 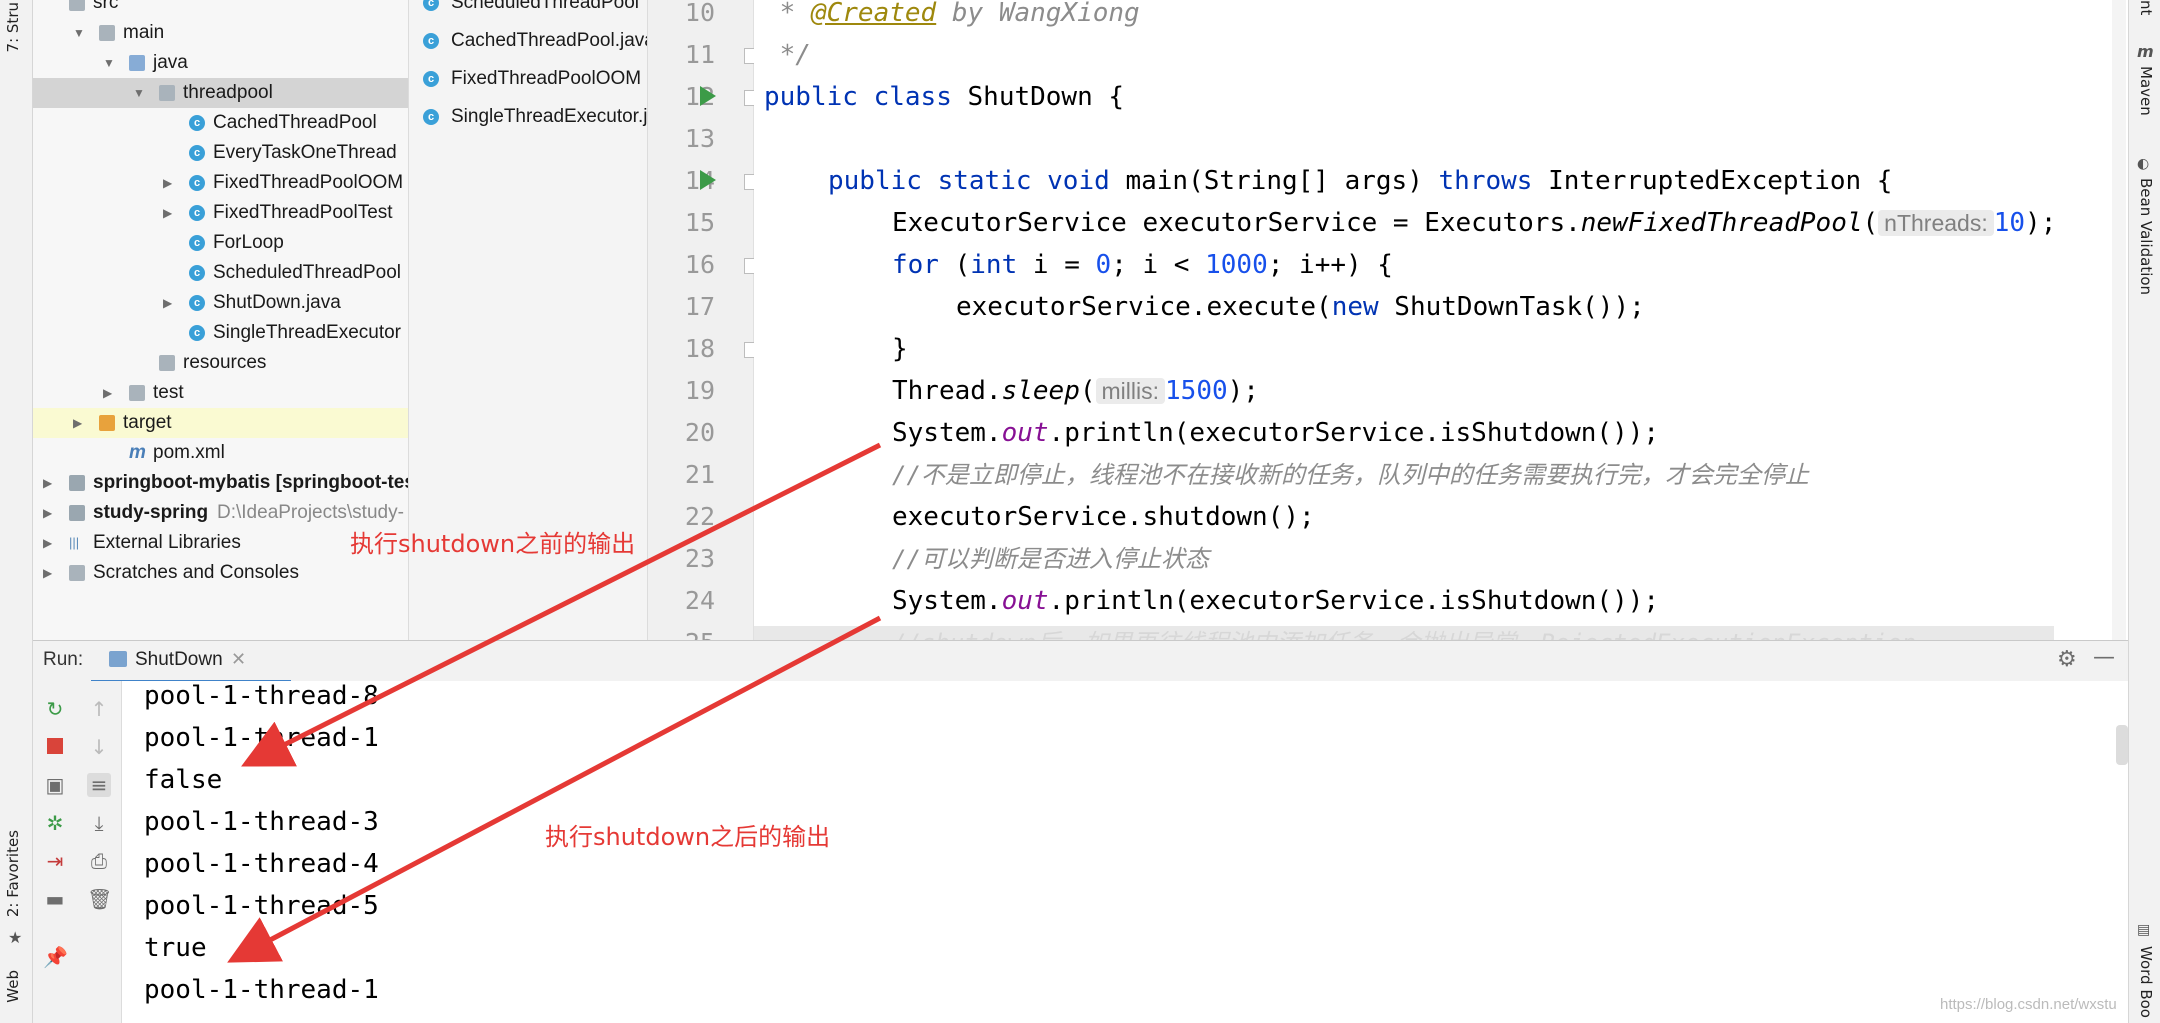 What do you see at coordinates (561, 604) in the screenshot?
I see `arrow-to-false` at bounding box center [561, 604].